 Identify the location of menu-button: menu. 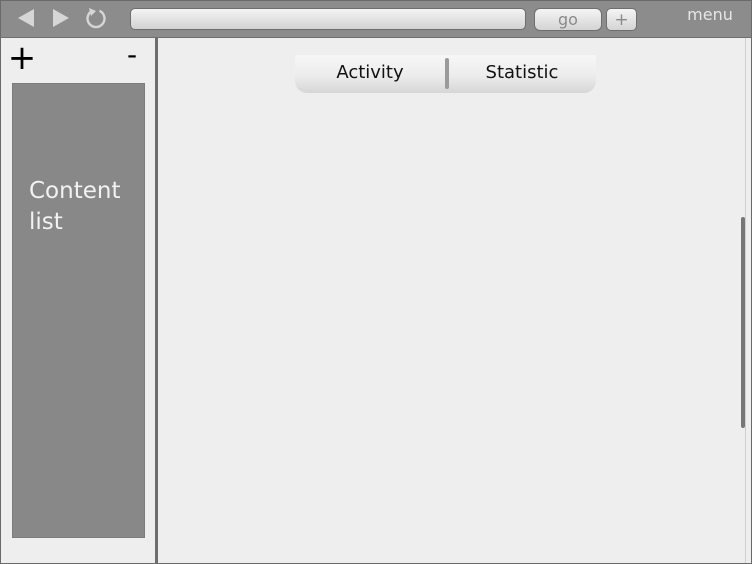
(710, 14).